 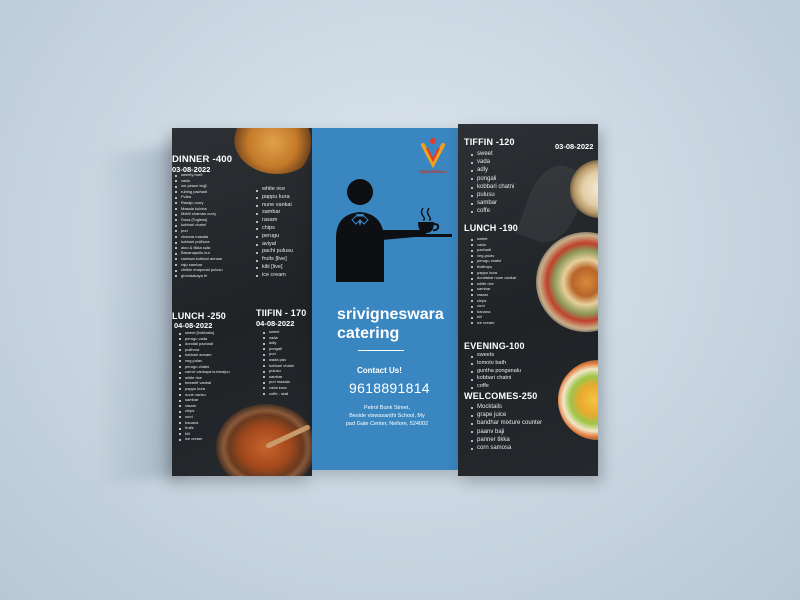 I want to click on list-item: guntha ponganalu, so click(x=496, y=370).